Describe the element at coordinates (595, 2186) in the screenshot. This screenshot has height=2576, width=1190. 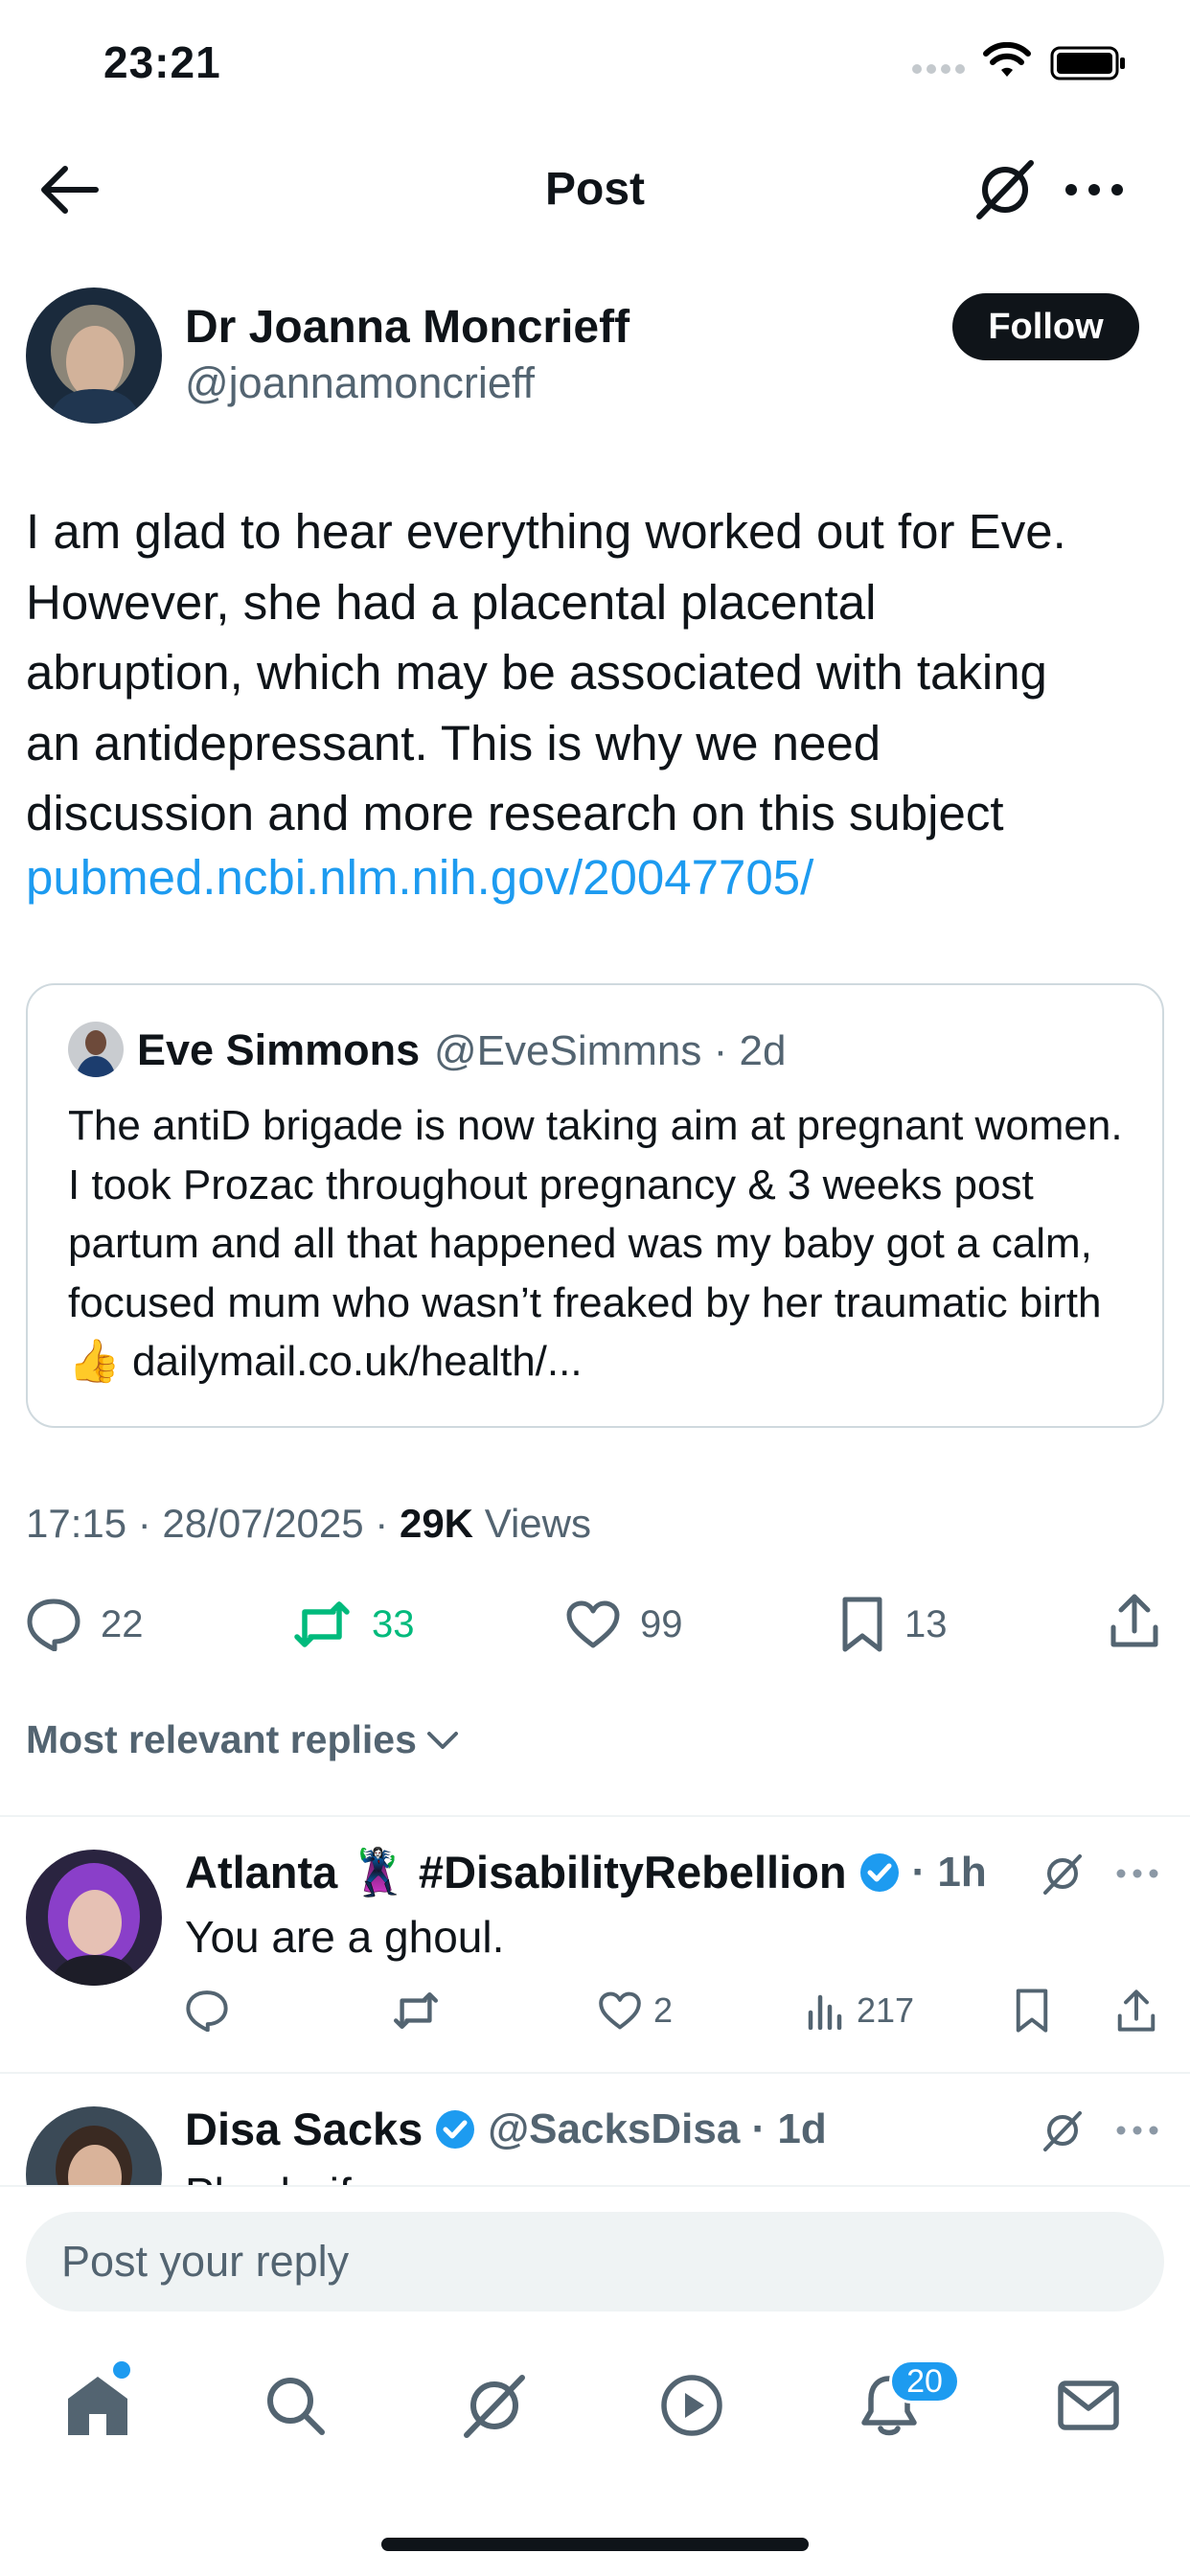
I see `divider` at that location.